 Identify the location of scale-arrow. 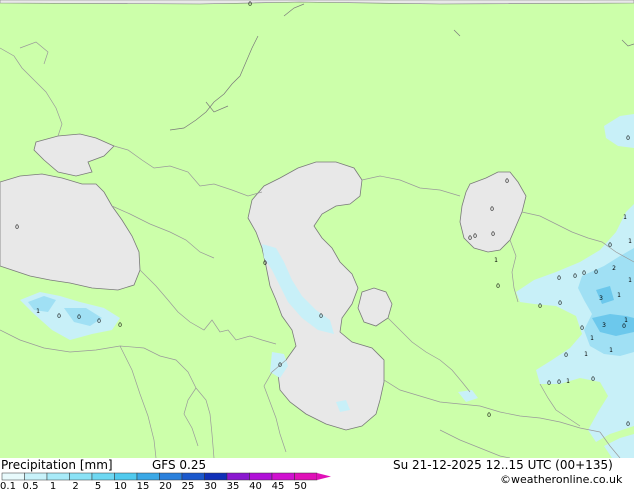
(324, 476).